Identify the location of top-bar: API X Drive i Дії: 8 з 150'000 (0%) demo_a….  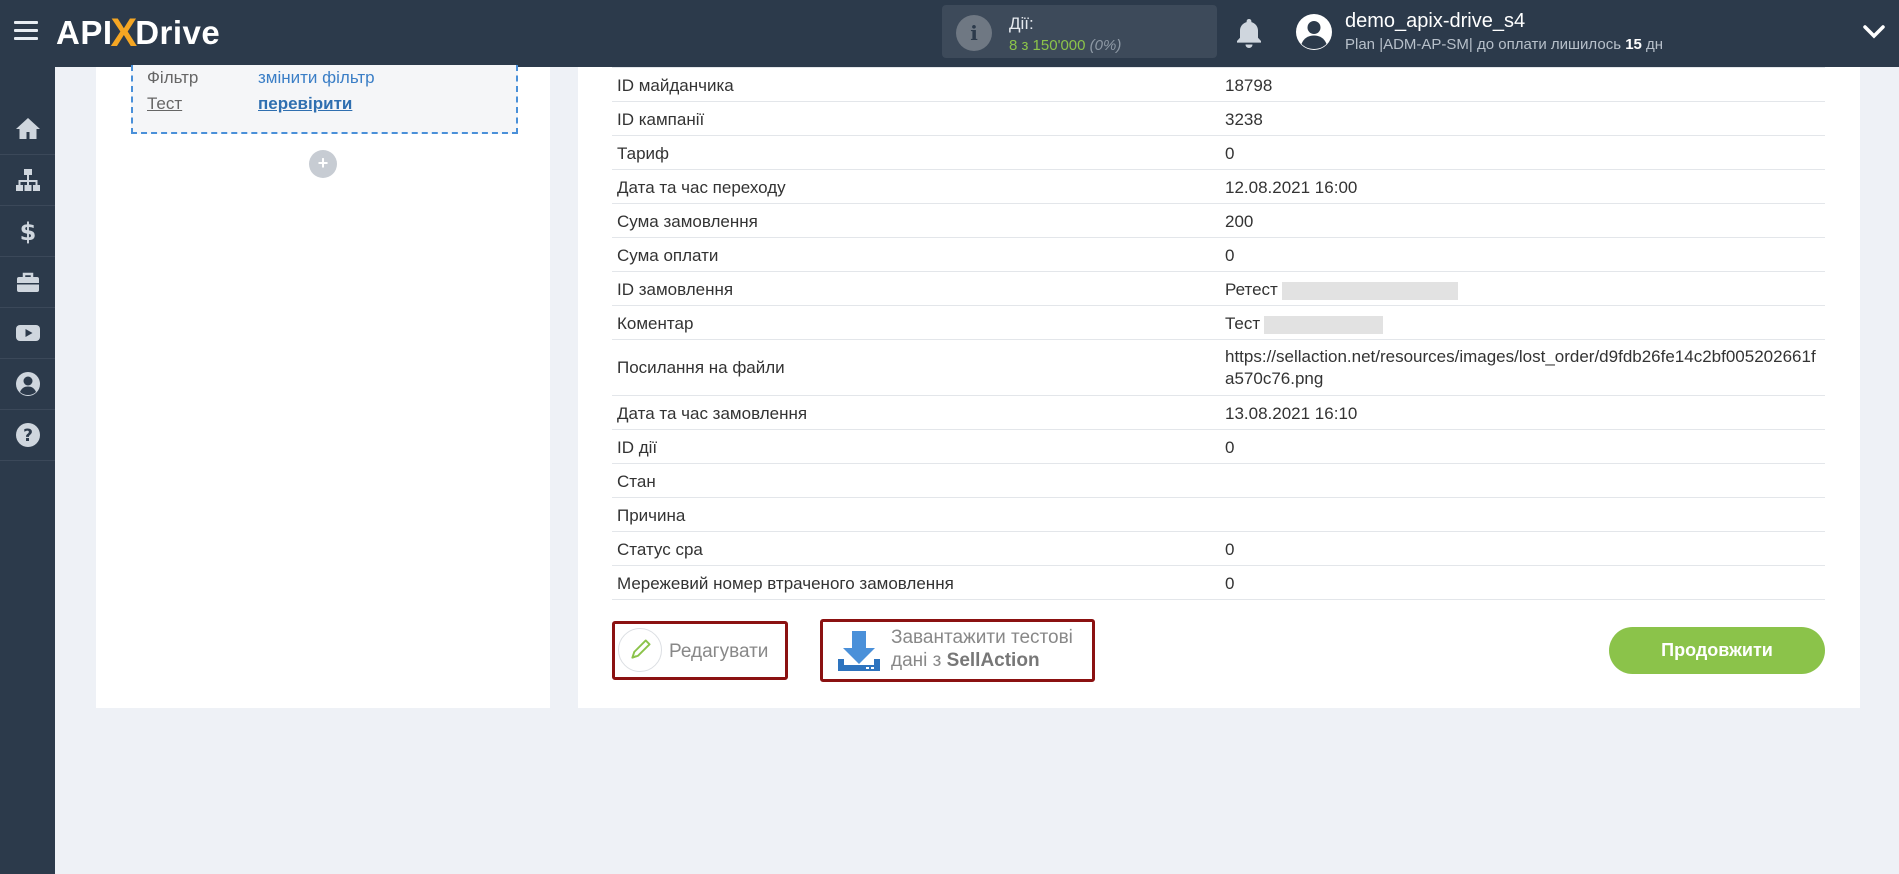
(949, 33).